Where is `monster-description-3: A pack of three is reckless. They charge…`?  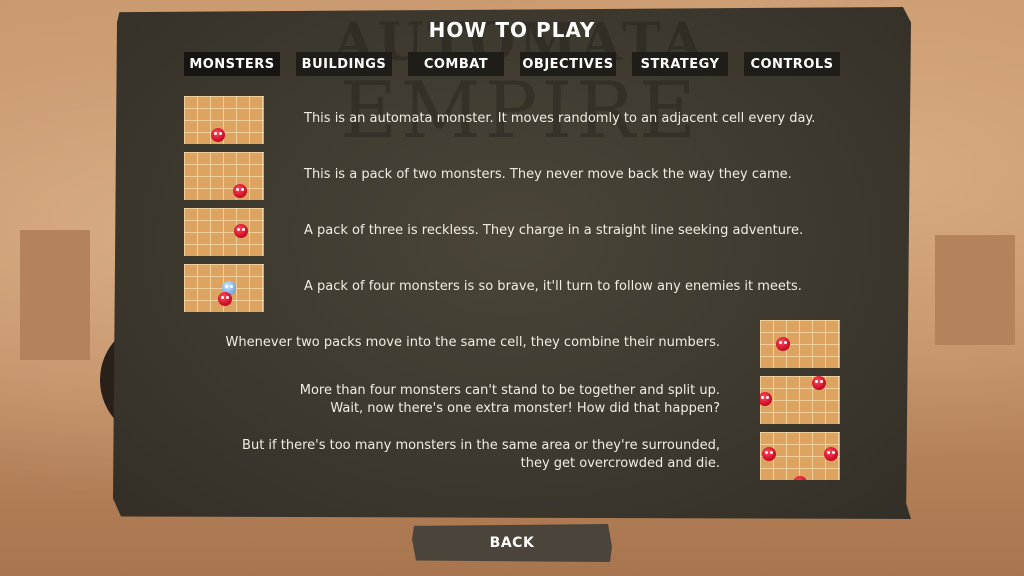
monster-description-3: A pack of three is reckless. They charge… is located at coordinates (554, 230).